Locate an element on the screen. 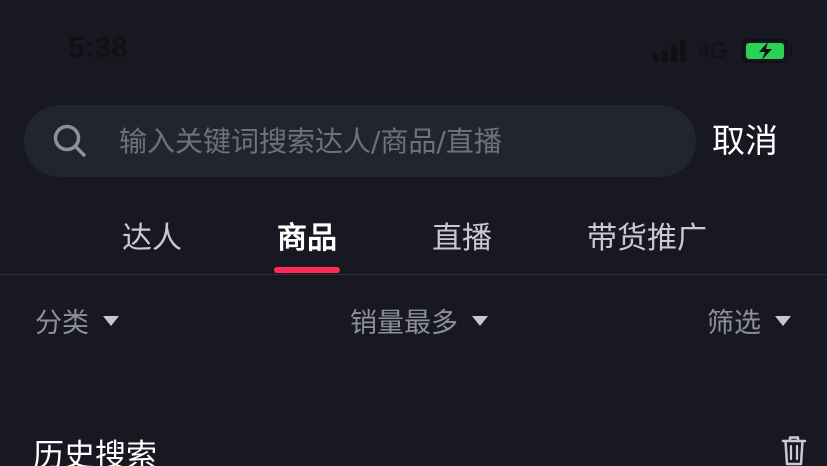 The width and height of the screenshot is (827, 466). search-bar is located at coordinates (360, 141).